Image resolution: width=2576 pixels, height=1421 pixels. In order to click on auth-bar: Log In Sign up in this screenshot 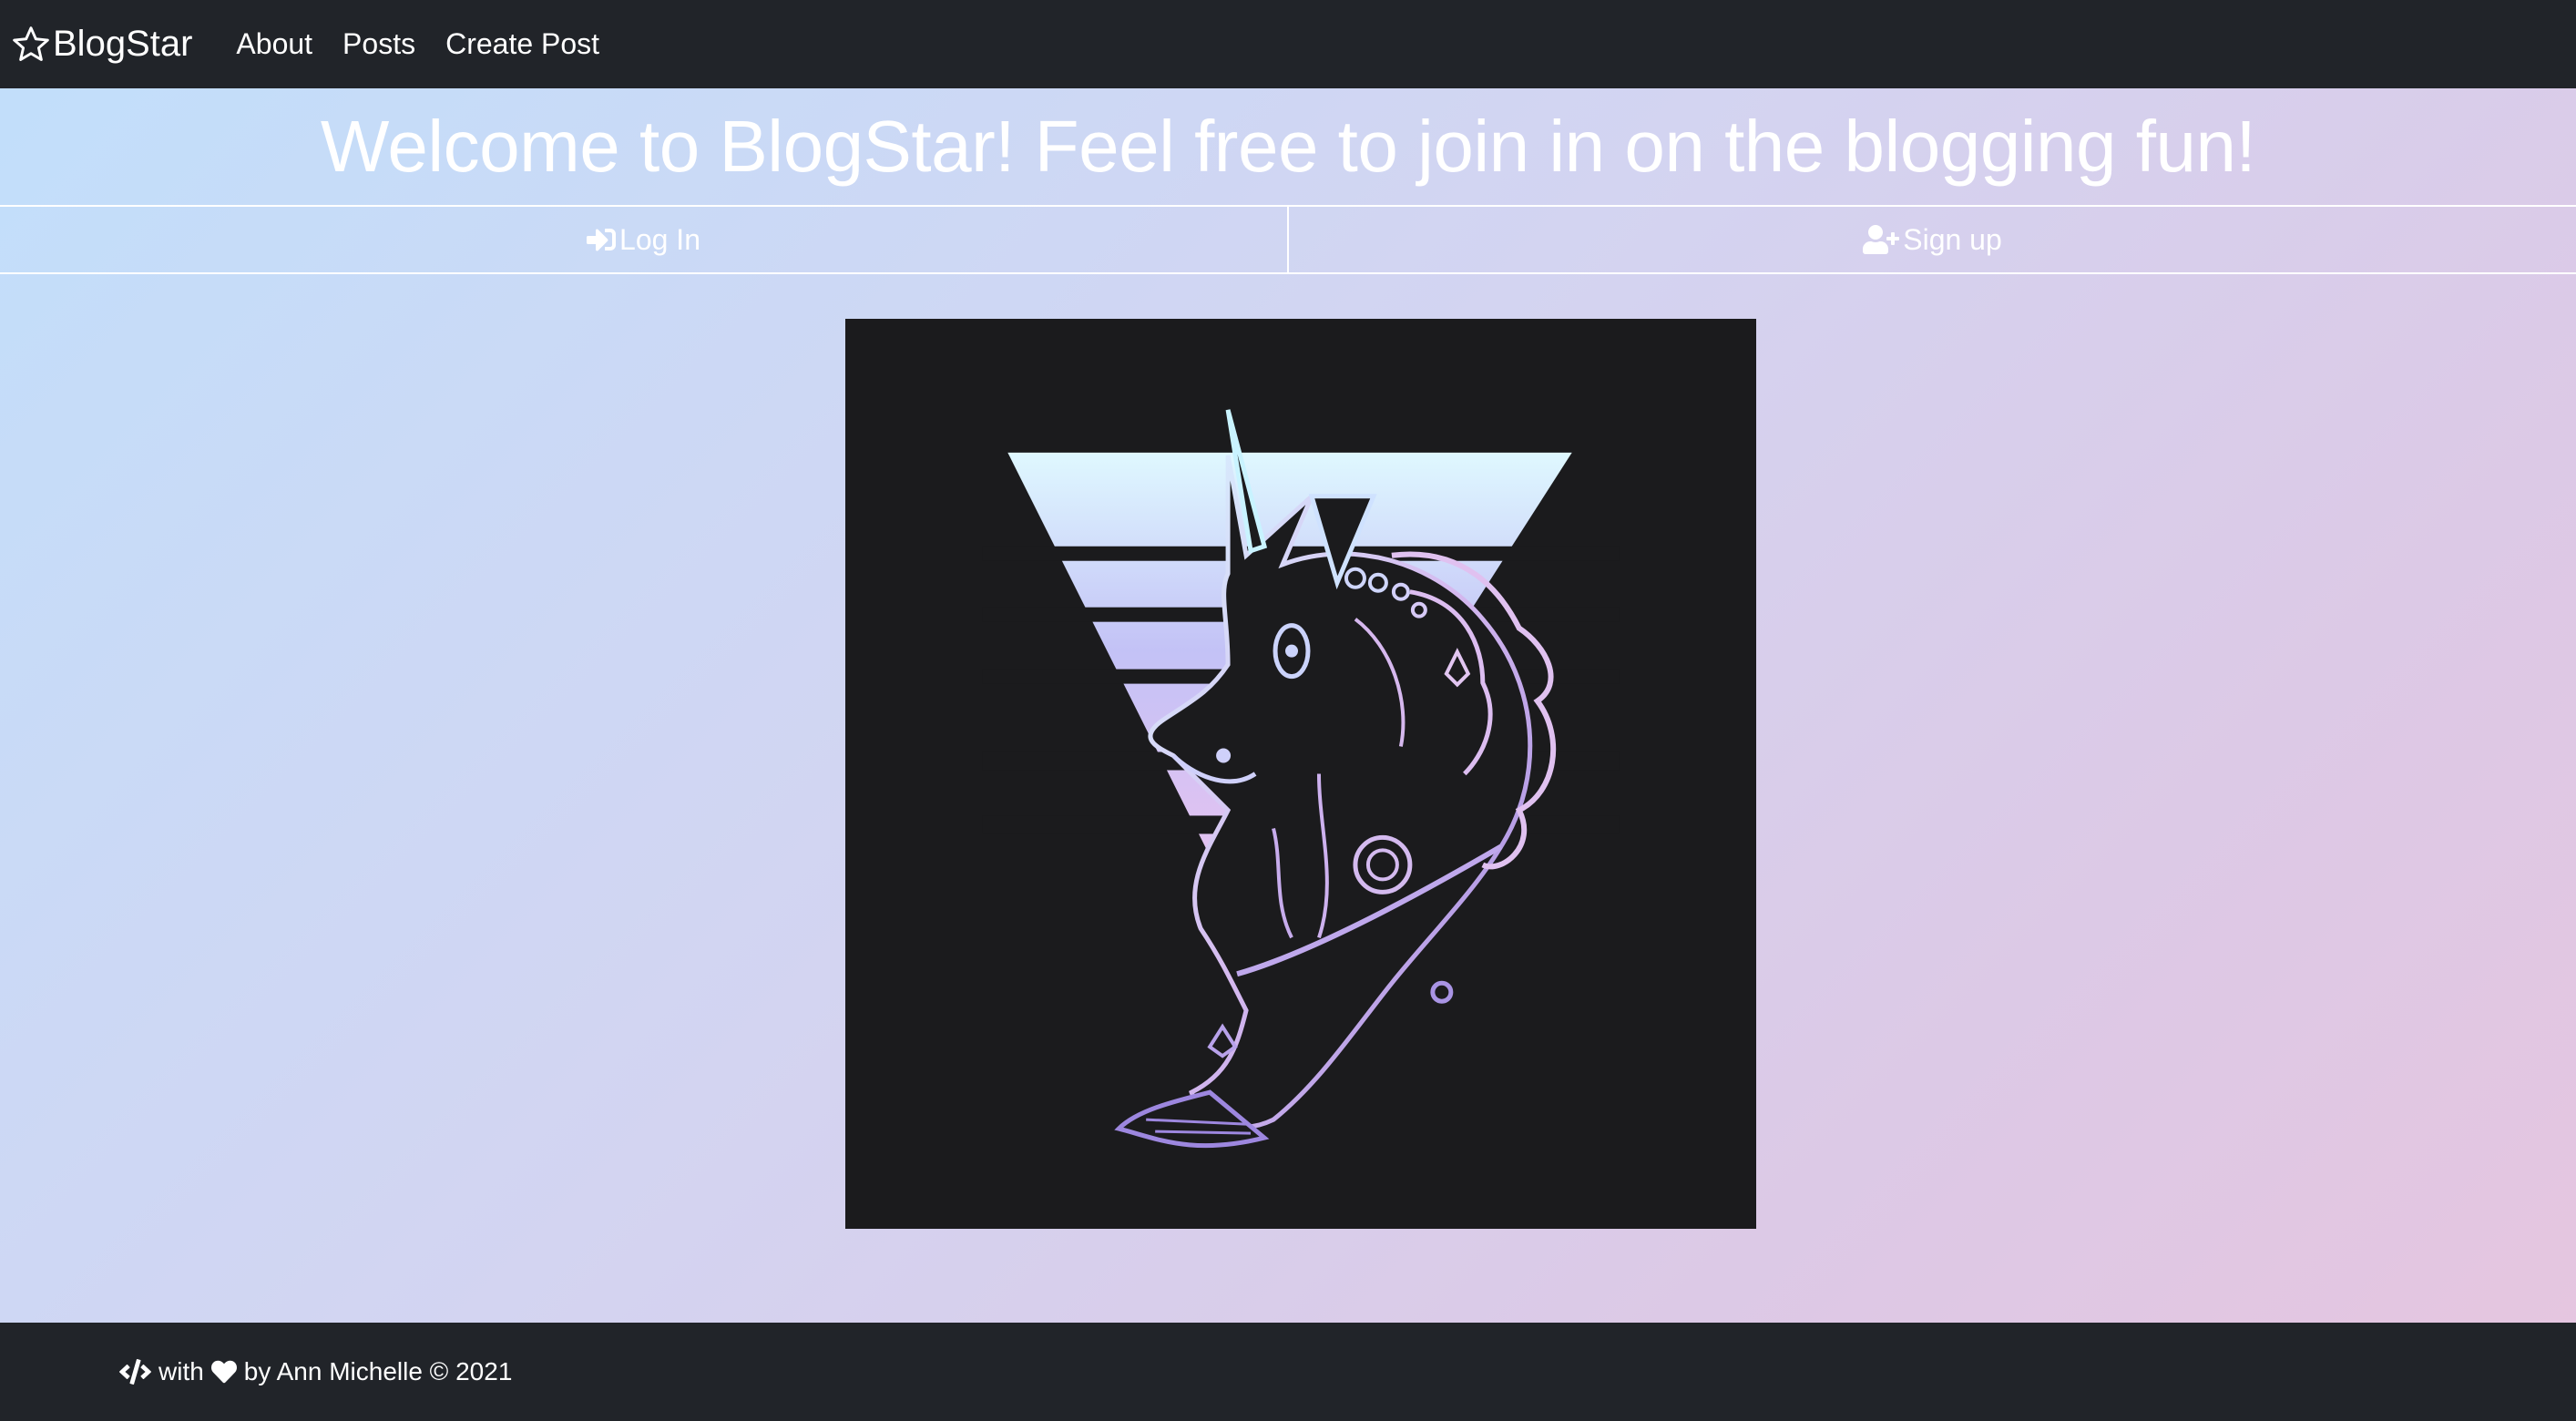, I will do `click(1288, 240)`.